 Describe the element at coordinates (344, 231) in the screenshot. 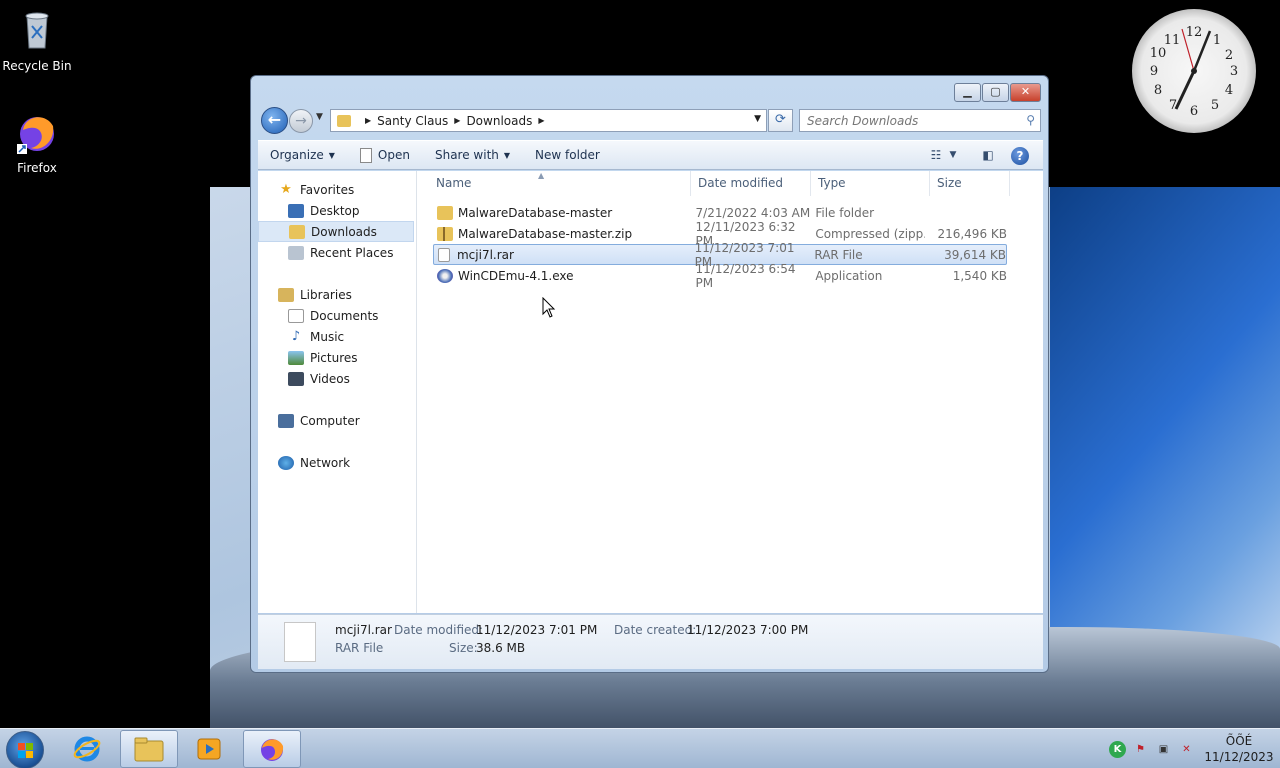

I see `nav-item-label: Downloads` at that location.